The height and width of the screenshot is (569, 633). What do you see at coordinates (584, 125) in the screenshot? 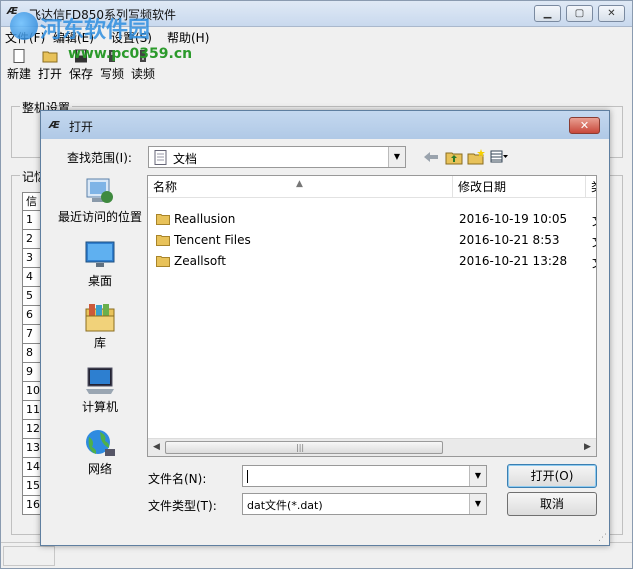
I see `dialog-close-button: ✕` at bounding box center [584, 125].